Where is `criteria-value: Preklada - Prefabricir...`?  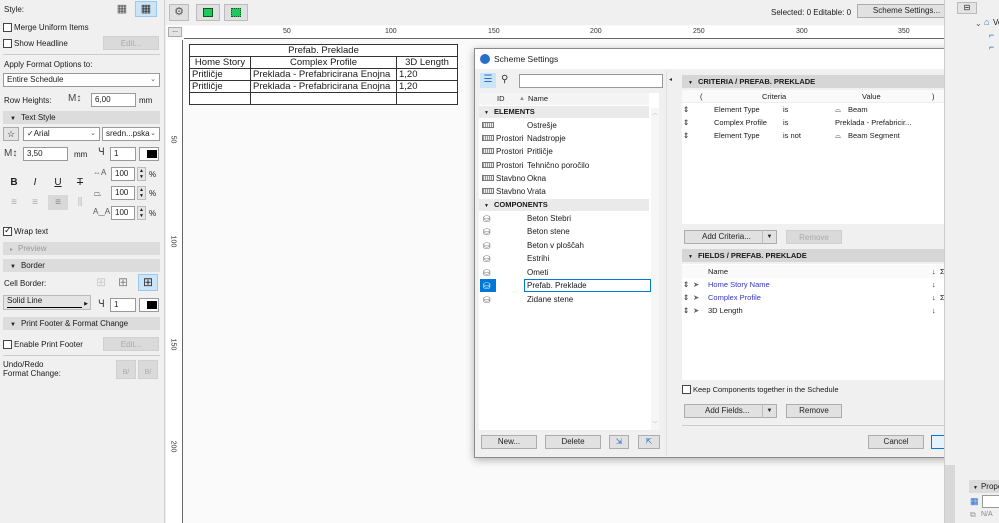 criteria-value: Preklada - Prefabricir... is located at coordinates (873, 122).